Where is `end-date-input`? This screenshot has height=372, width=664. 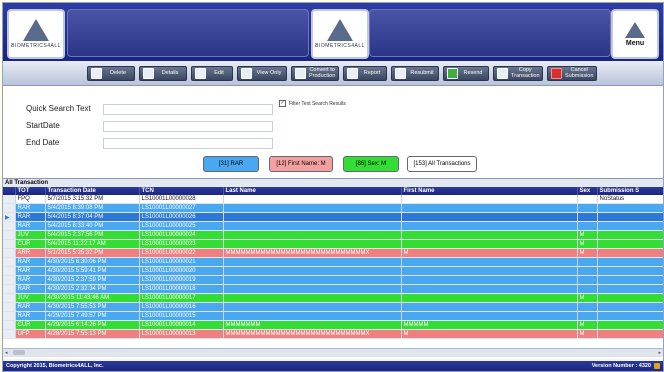 end-date-input is located at coordinates (188, 143).